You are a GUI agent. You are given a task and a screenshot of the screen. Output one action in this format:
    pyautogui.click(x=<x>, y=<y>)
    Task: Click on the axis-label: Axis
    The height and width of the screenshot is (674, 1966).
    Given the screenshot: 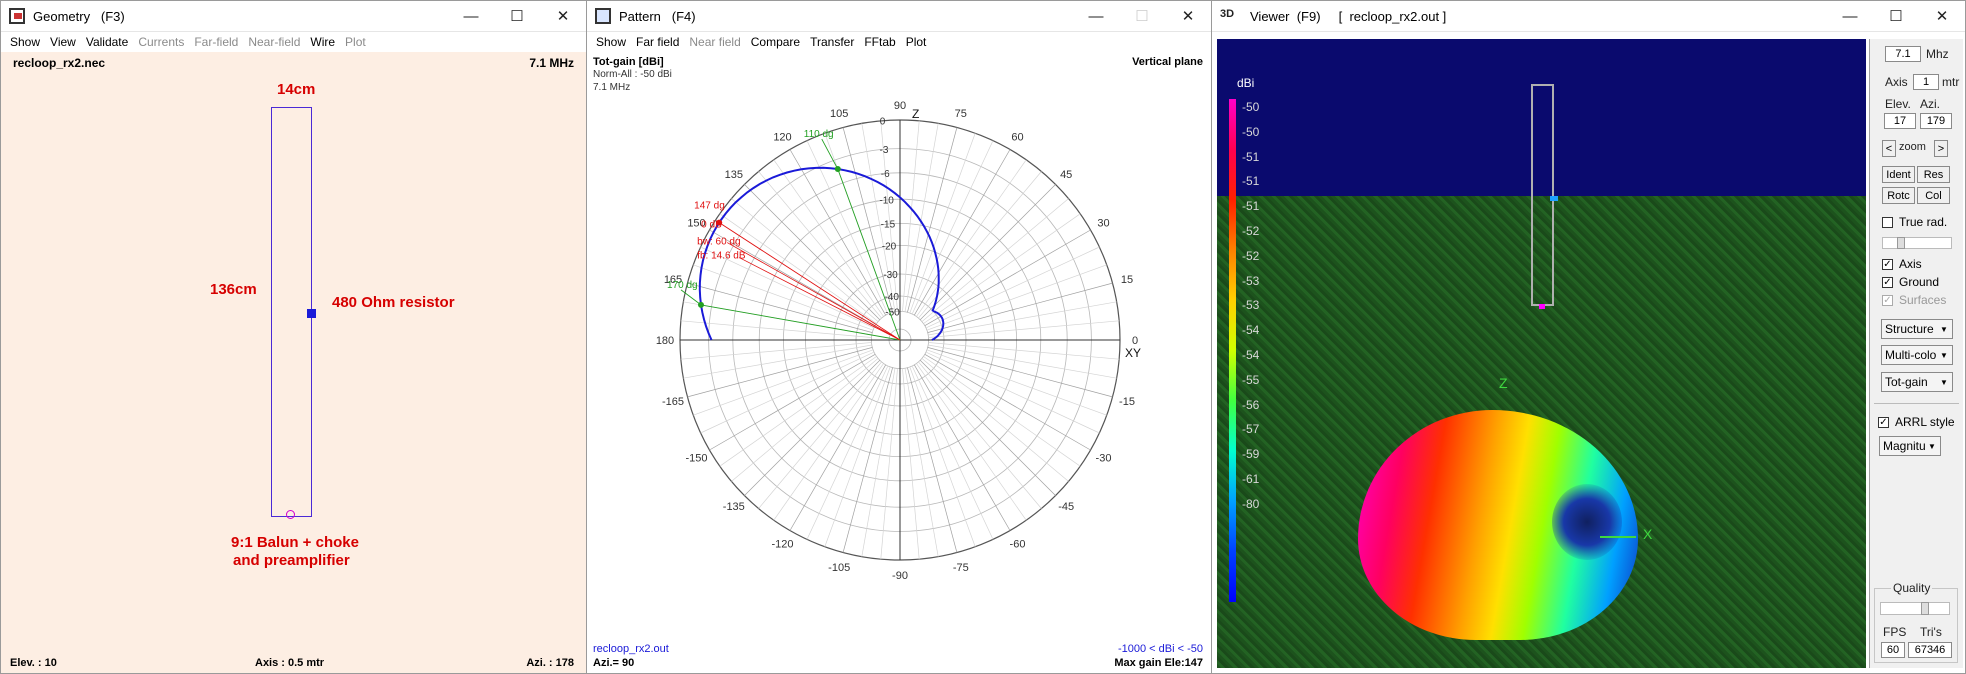 What is the action you would take?
    pyautogui.click(x=1896, y=82)
    